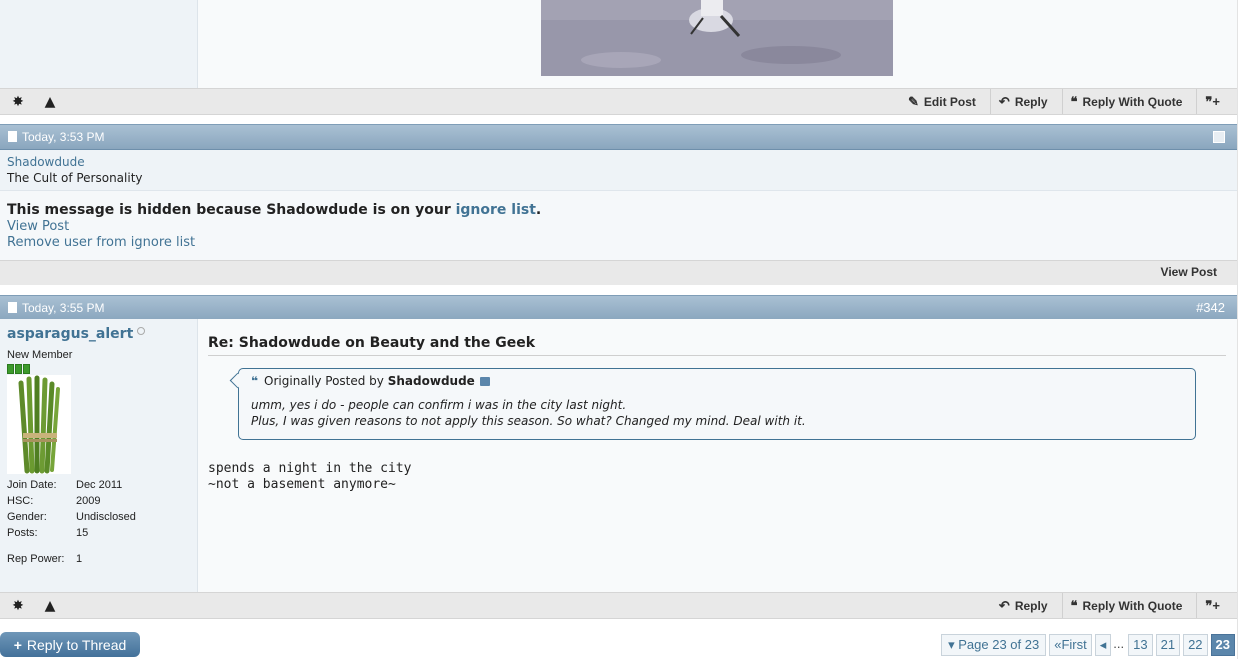  Describe the element at coordinates (71, 517) in the screenshot. I see `stat-gender: Gender: Undisclosed` at that location.